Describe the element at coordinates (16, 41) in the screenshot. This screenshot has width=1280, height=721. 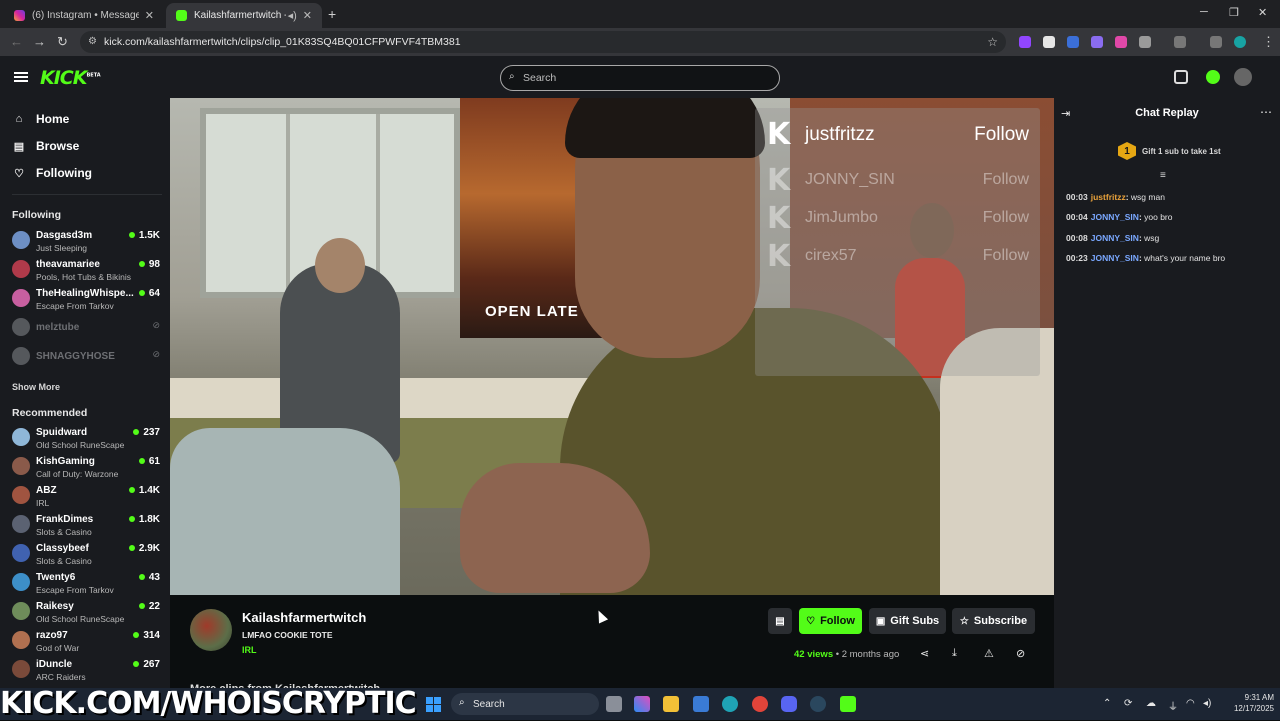
I see `back-icon: ←` at that location.